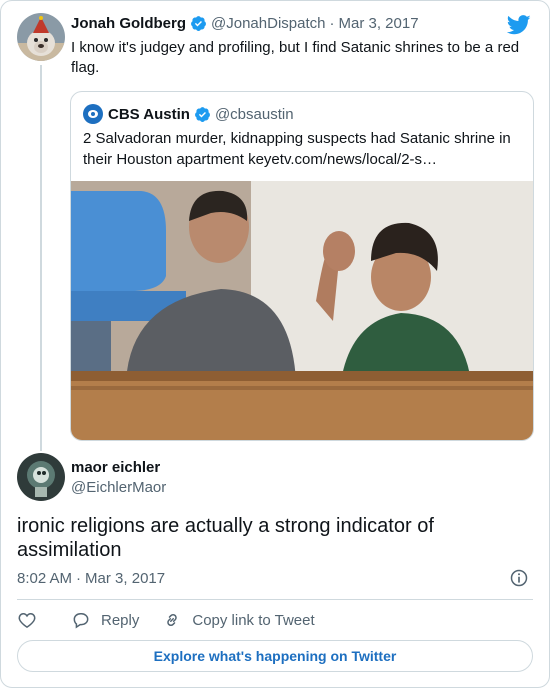  I want to click on thread-connector-line, so click(41, 258).